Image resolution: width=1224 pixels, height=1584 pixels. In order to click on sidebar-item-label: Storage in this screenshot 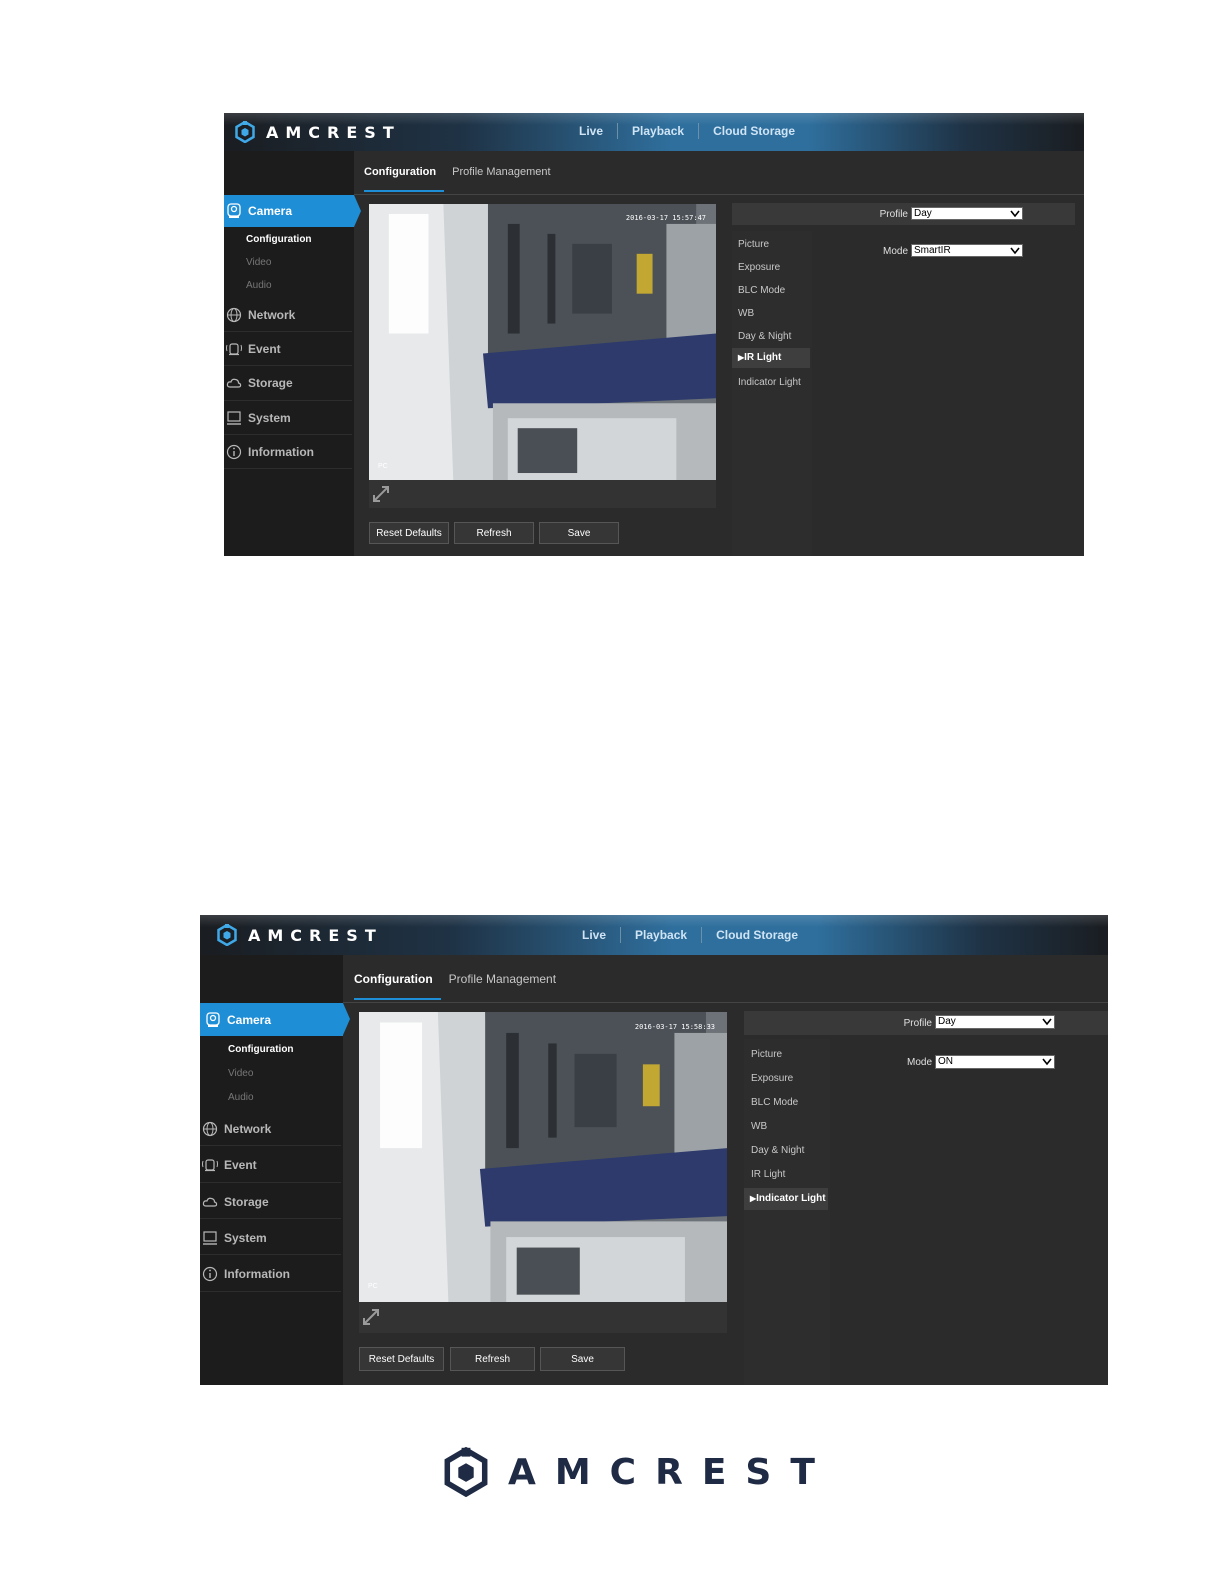, I will do `click(246, 1202)`.